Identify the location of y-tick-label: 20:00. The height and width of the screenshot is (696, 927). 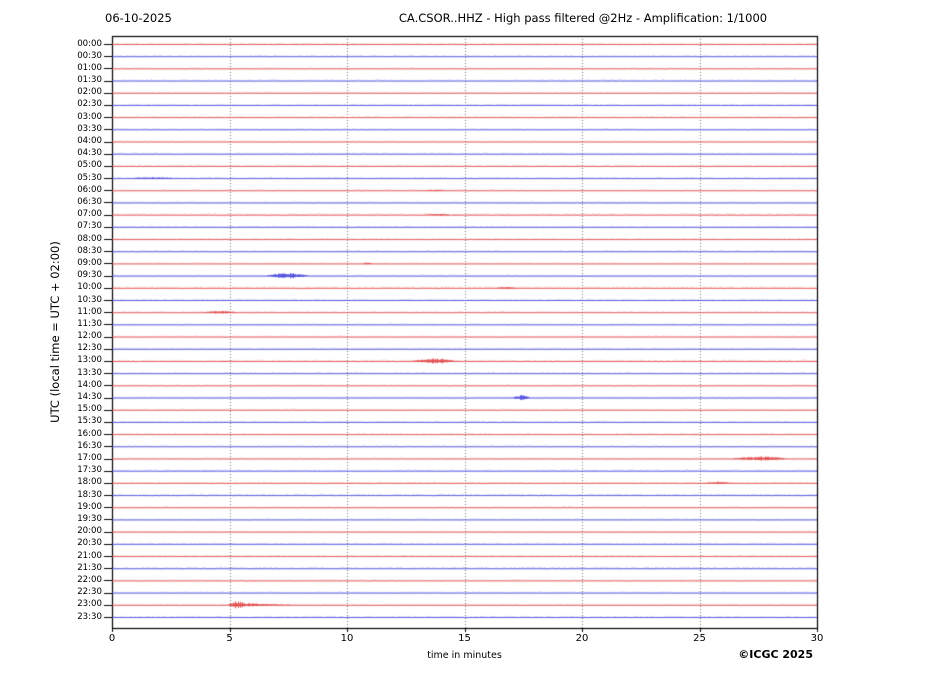
(89, 531).